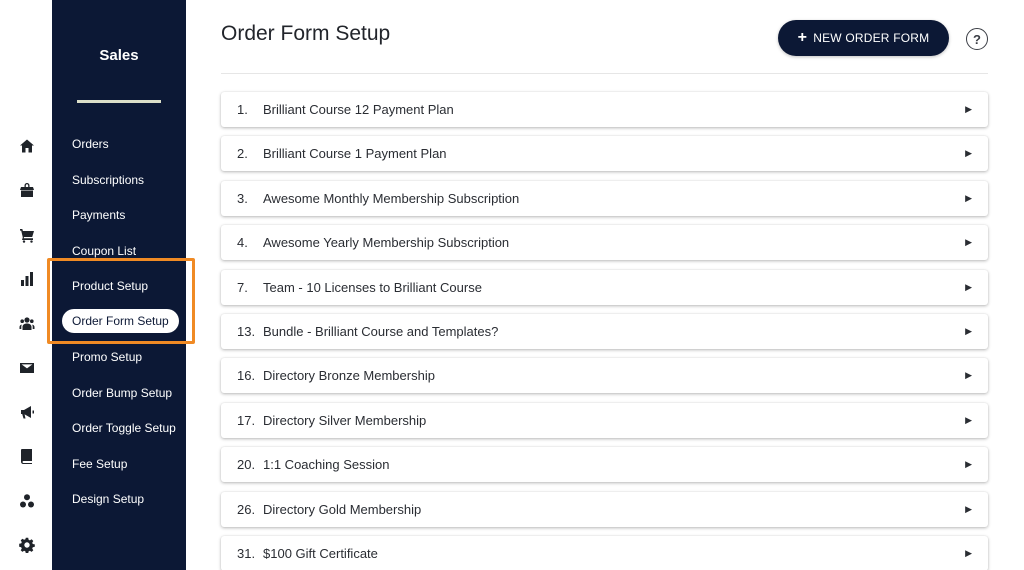 The height and width of the screenshot is (570, 1024). What do you see at coordinates (349, 376) in the screenshot?
I see `row-label: Directory Bronze Membership` at bounding box center [349, 376].